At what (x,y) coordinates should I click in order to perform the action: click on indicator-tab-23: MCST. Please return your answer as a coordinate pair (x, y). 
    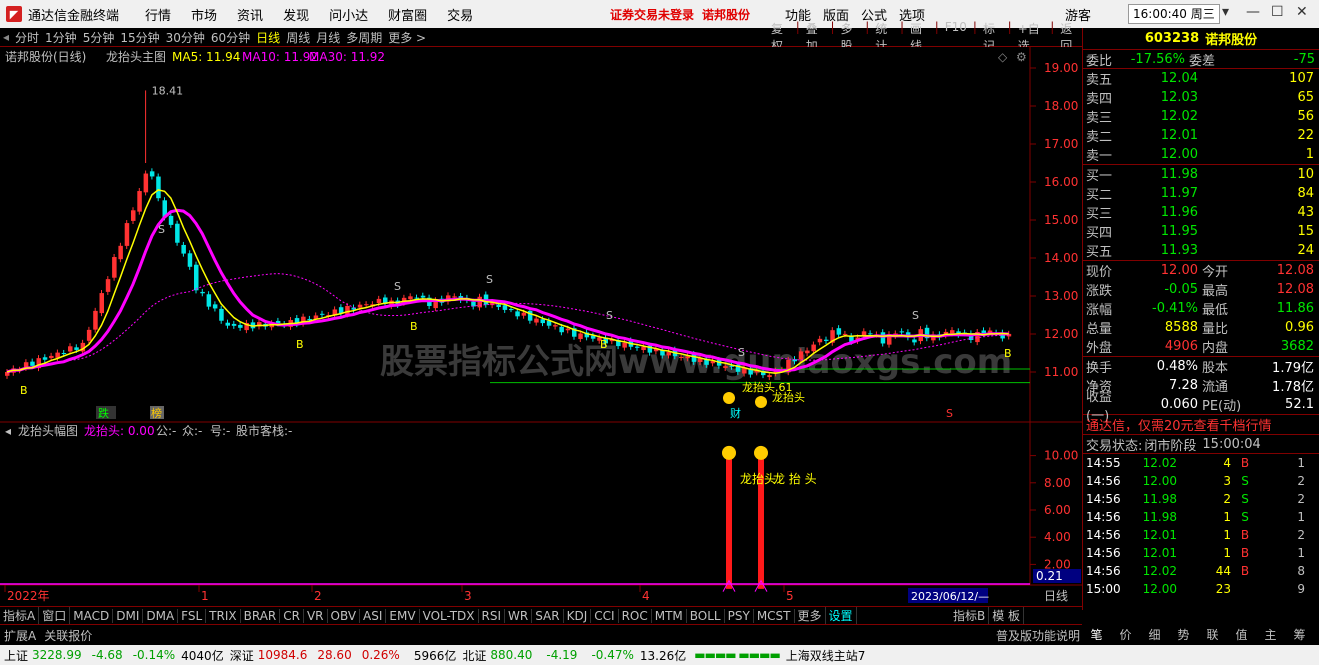
    Looking at the image, I should click on (774, 615).